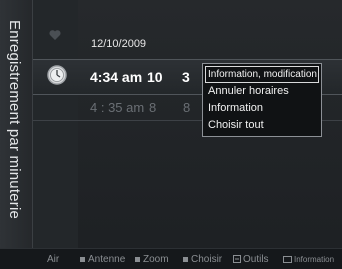 The width and height of the screenshot is (342, 269). I want to click on bottom-item-antenne: Antenne, so click(102, 259).